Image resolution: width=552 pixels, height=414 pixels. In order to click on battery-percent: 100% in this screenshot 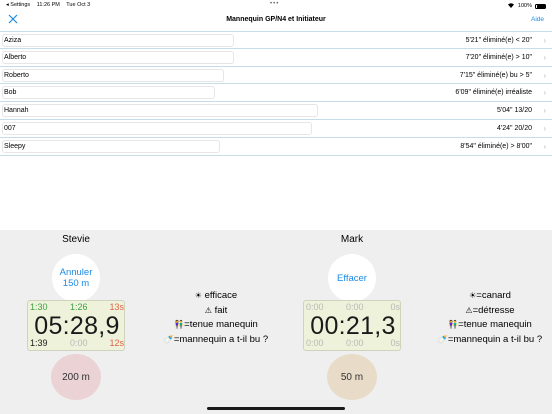, I will do `click(524, 6)`.